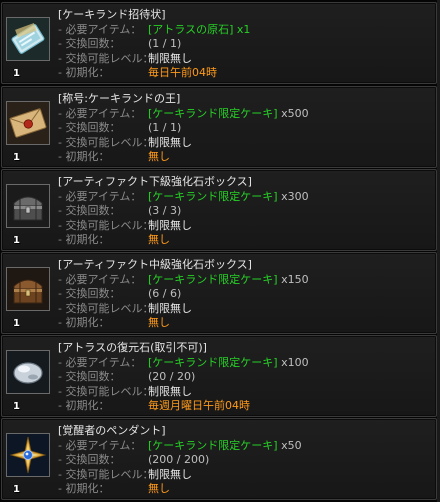 The height and width of the screenshot is (502, 440). I want to click on required-item-qty: x1, so click(243, 29).